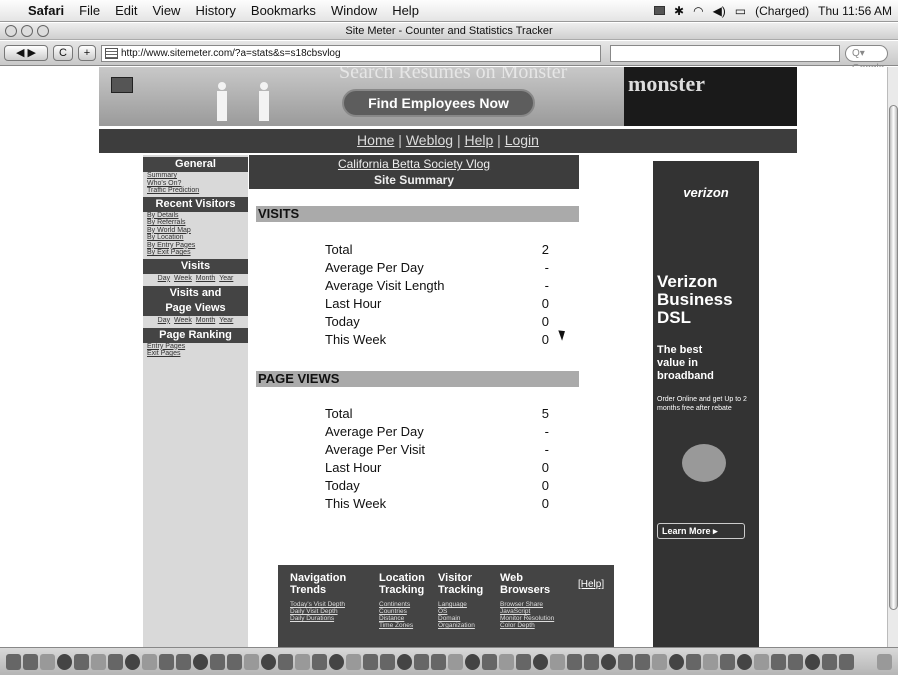 Image resolution: width=898 pixels, height=675 pixels. Describe the element at coordinates (164, 320) in the screenshot. I see `pageviews-day-link: Day` at that location.